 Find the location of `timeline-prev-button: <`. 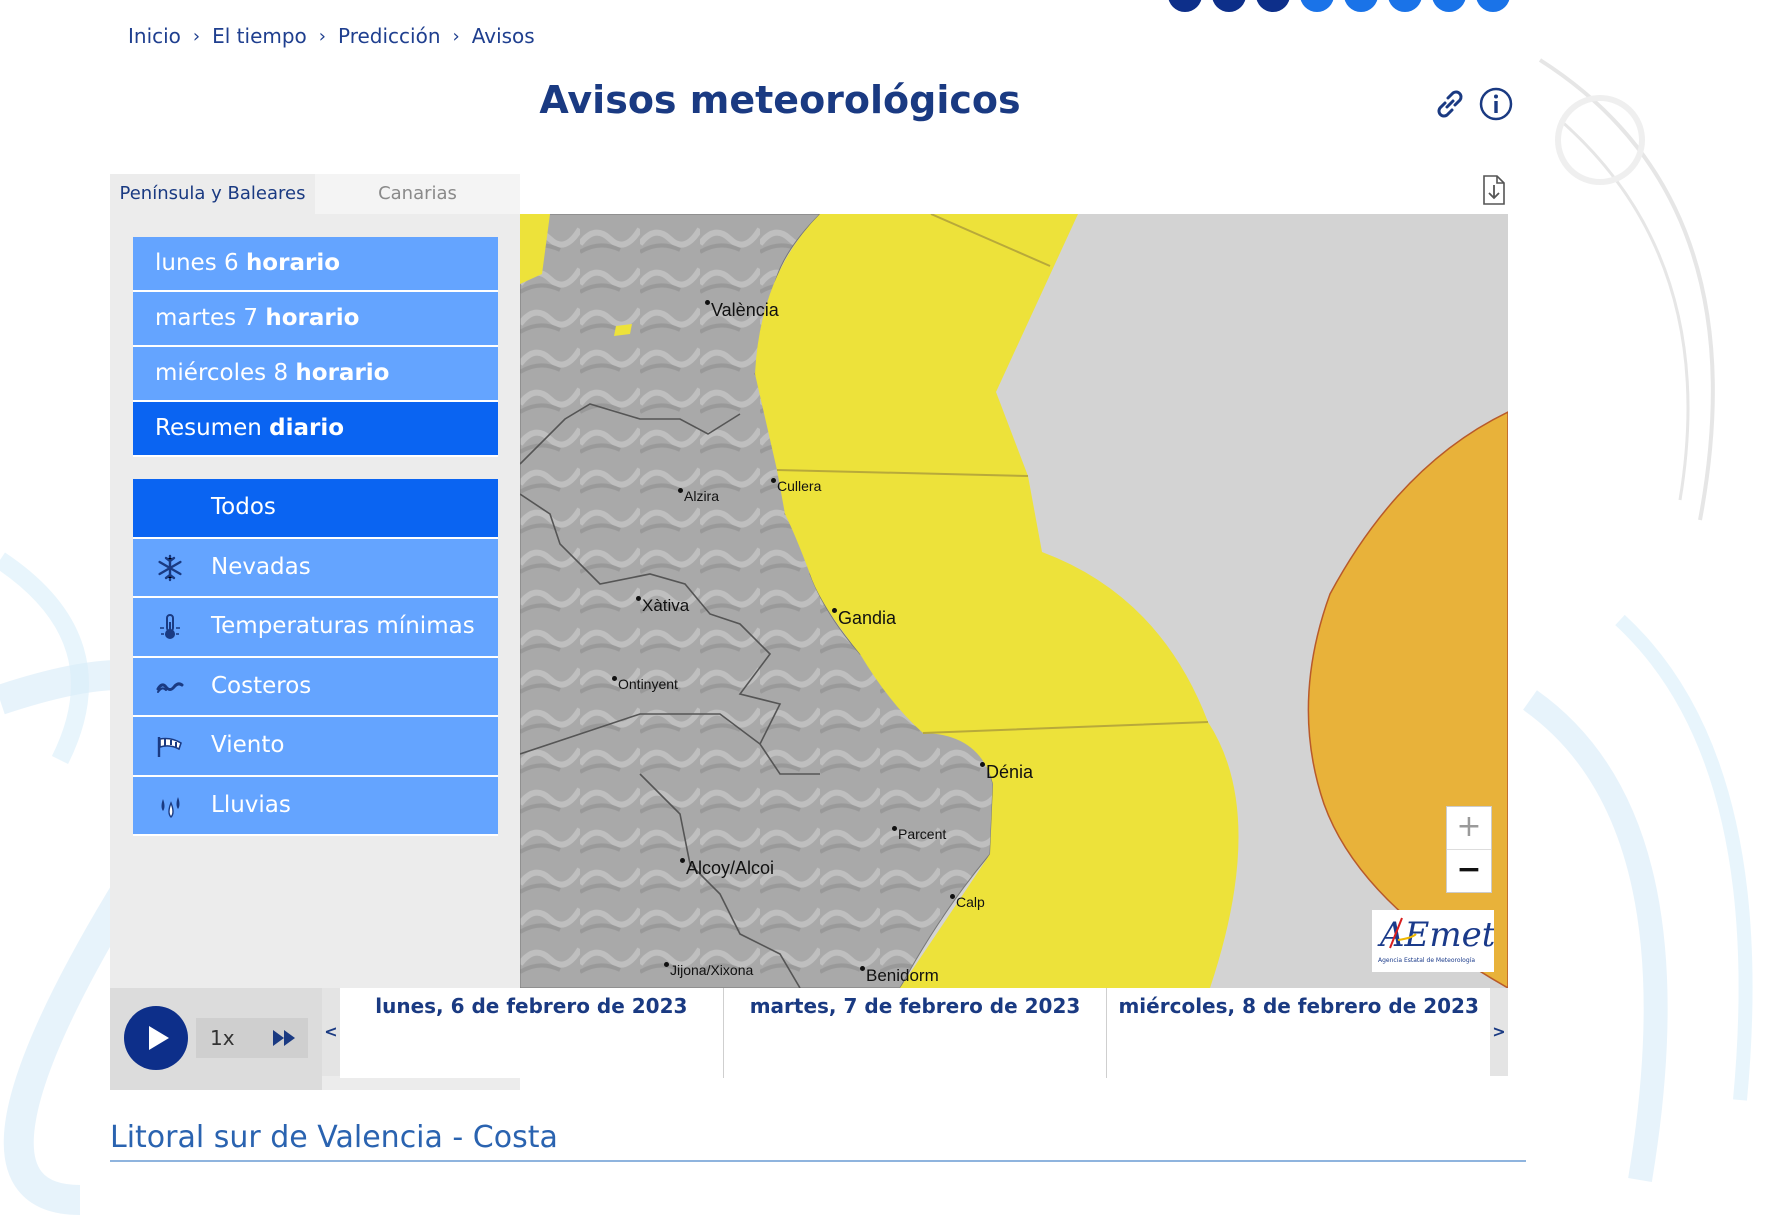

timeline-prev-button: < is located at coordinates (331, 1032).